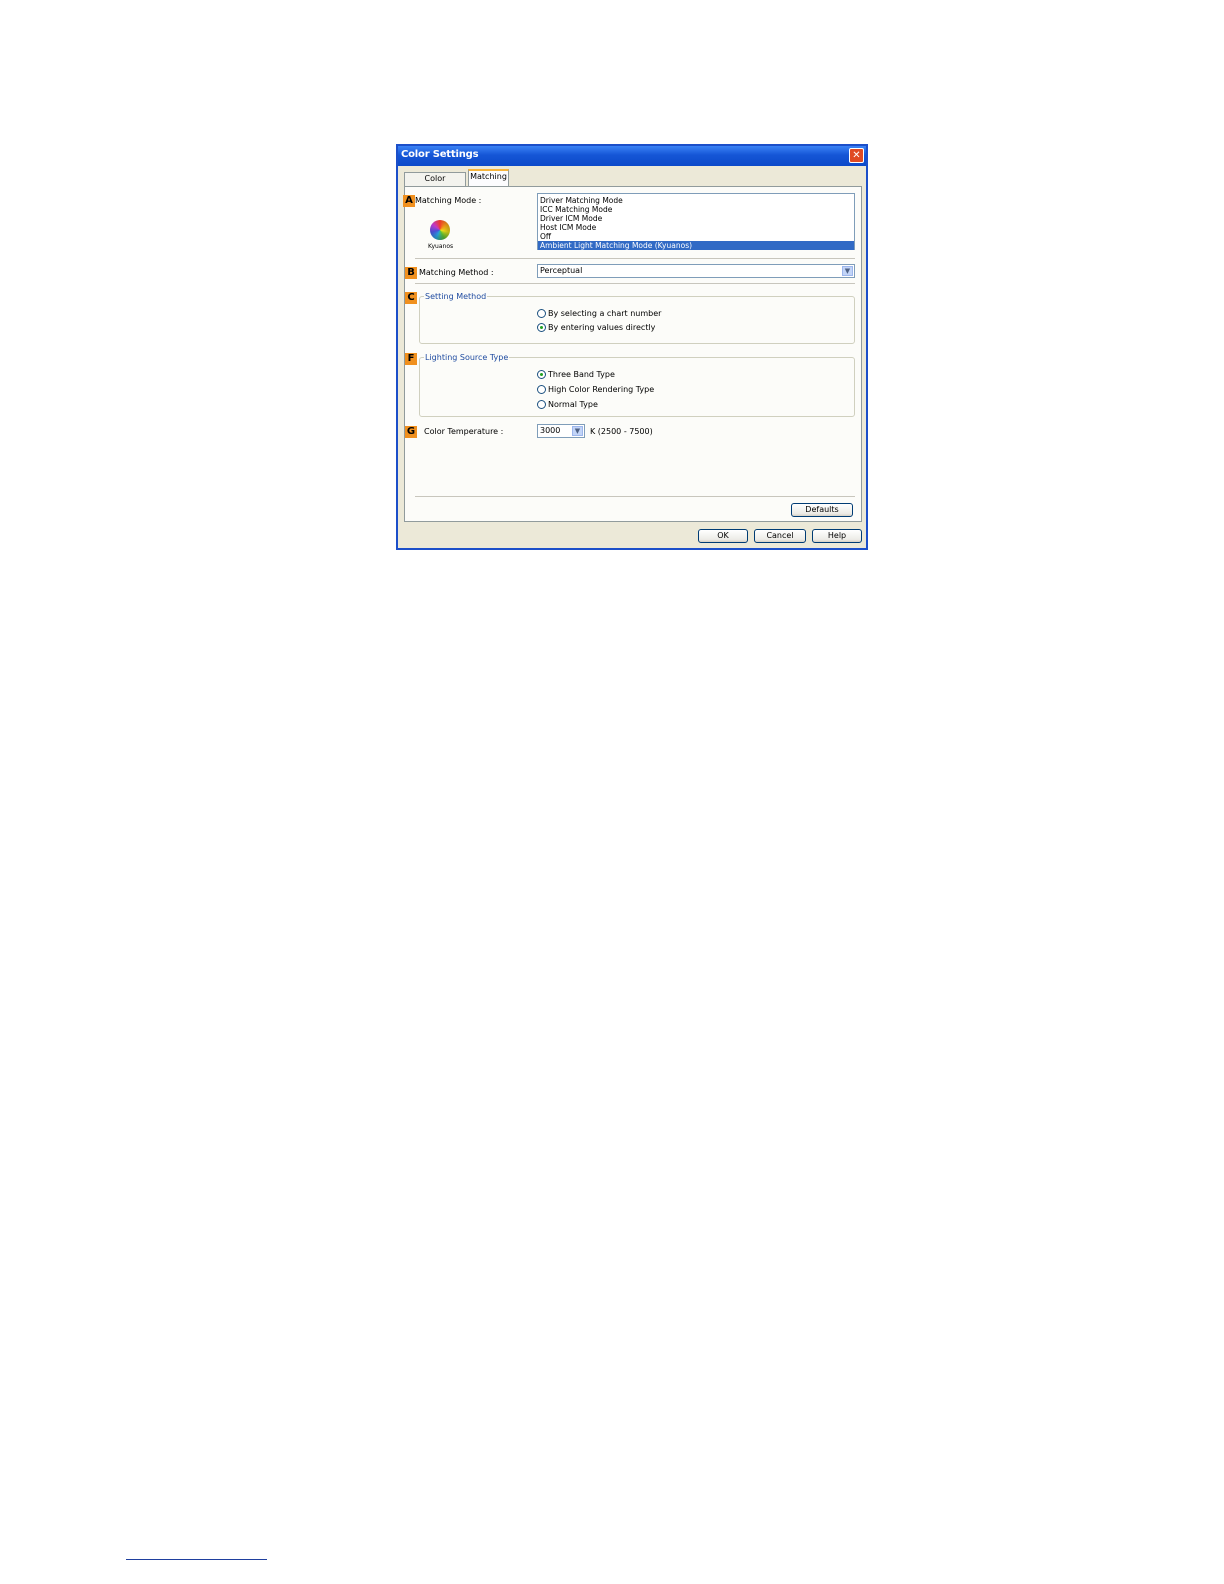 The image size is (1224, 1584). What do you see at coordinates (441, 246) in the screenshot?
I see `kyuanos-label: Kyuanos` at bounding box center [441, 246].